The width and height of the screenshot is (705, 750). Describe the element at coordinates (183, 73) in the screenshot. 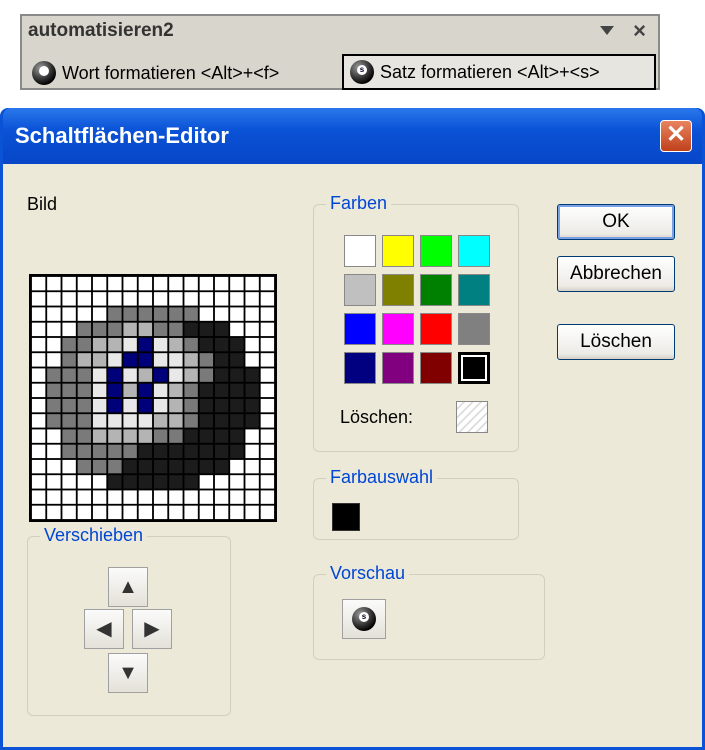

I see `word-format-button: Wort formatieren <Alt>+<f>` at that location.